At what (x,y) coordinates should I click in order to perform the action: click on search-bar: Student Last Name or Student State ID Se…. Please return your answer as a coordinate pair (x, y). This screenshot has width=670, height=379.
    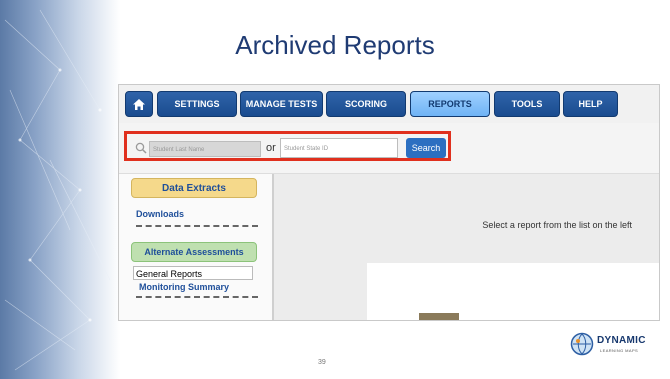
    Looking at the image, I should click on (389, 148).